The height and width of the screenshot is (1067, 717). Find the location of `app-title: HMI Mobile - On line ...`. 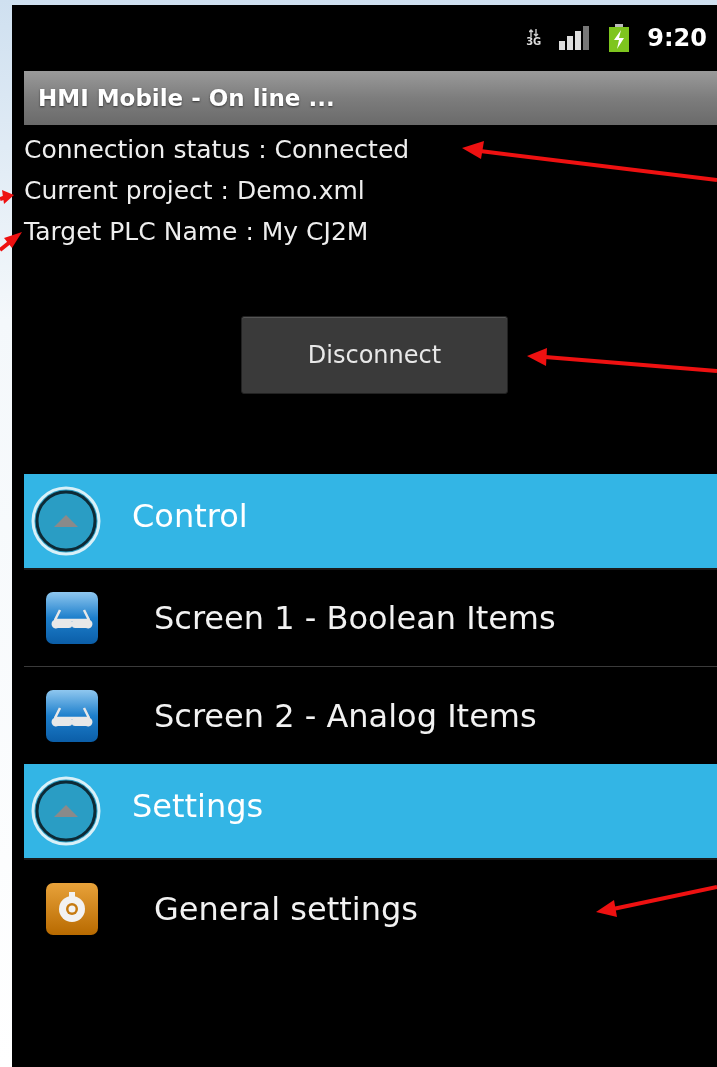

app-title: HMI Mobile - On line ... is located at coordinates (186, 98).